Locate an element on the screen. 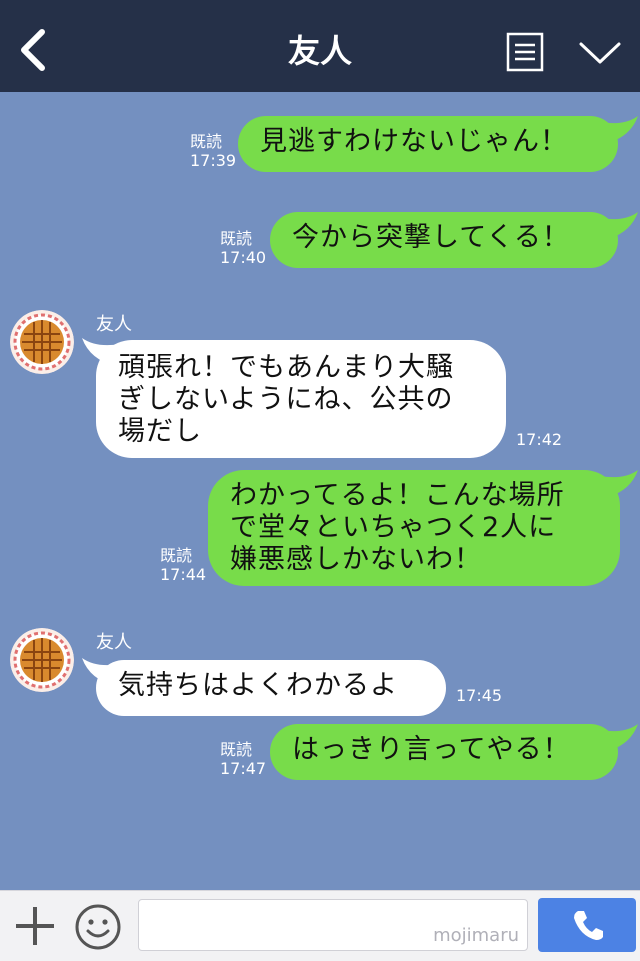  smile-icon is located at coordinates (98, 927).